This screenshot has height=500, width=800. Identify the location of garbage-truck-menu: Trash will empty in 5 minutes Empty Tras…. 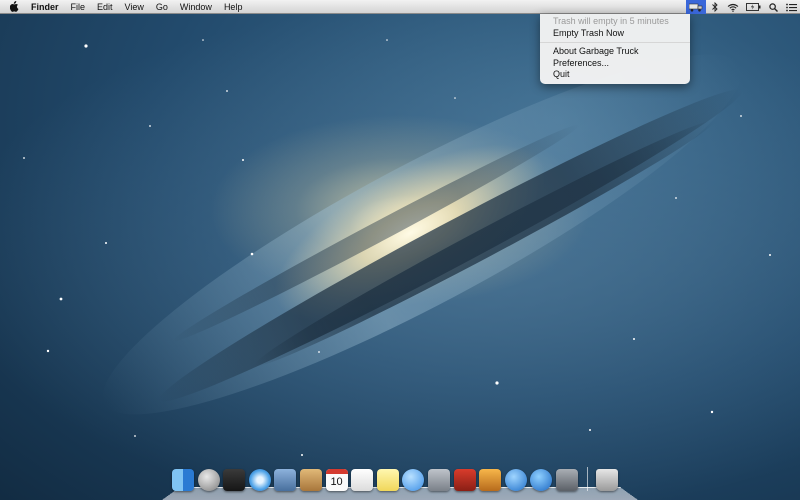
(615, 49).